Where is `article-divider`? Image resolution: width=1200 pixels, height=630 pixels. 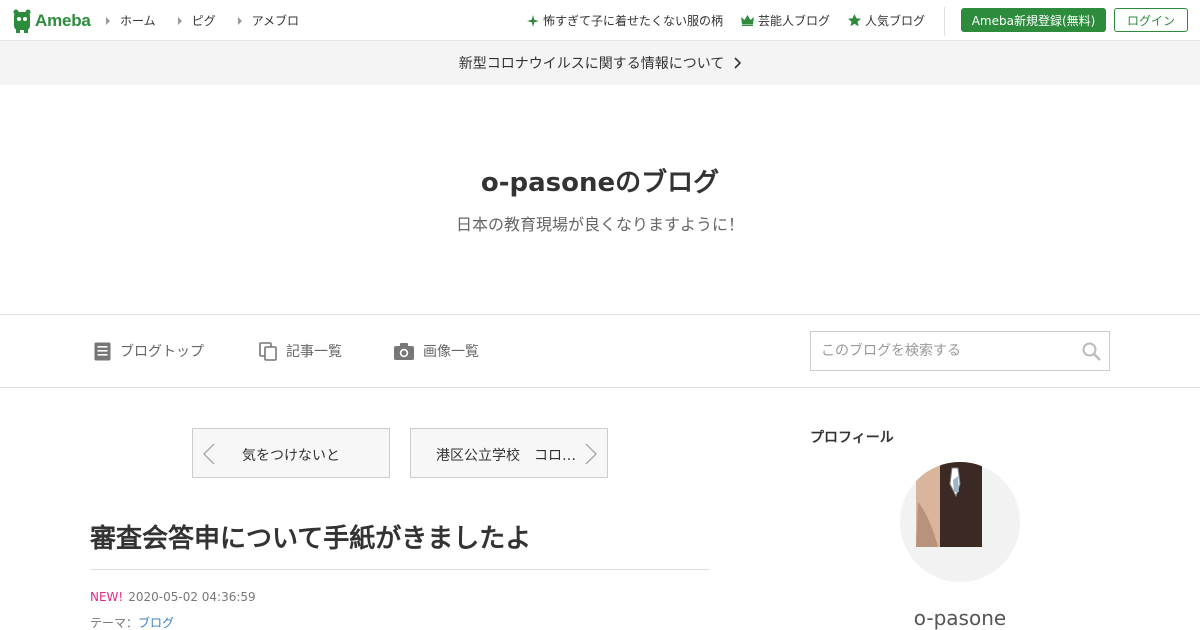 article-divider is located at coordinates (400, 569).